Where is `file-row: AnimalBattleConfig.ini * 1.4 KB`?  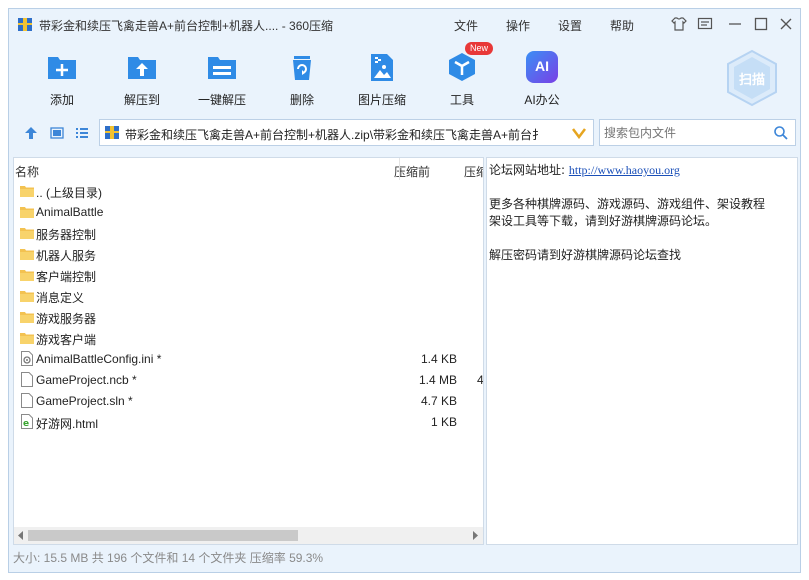 file-row: AnimalBattleConfig.ini * 1.4 KB is located at coordinates (249, 358).